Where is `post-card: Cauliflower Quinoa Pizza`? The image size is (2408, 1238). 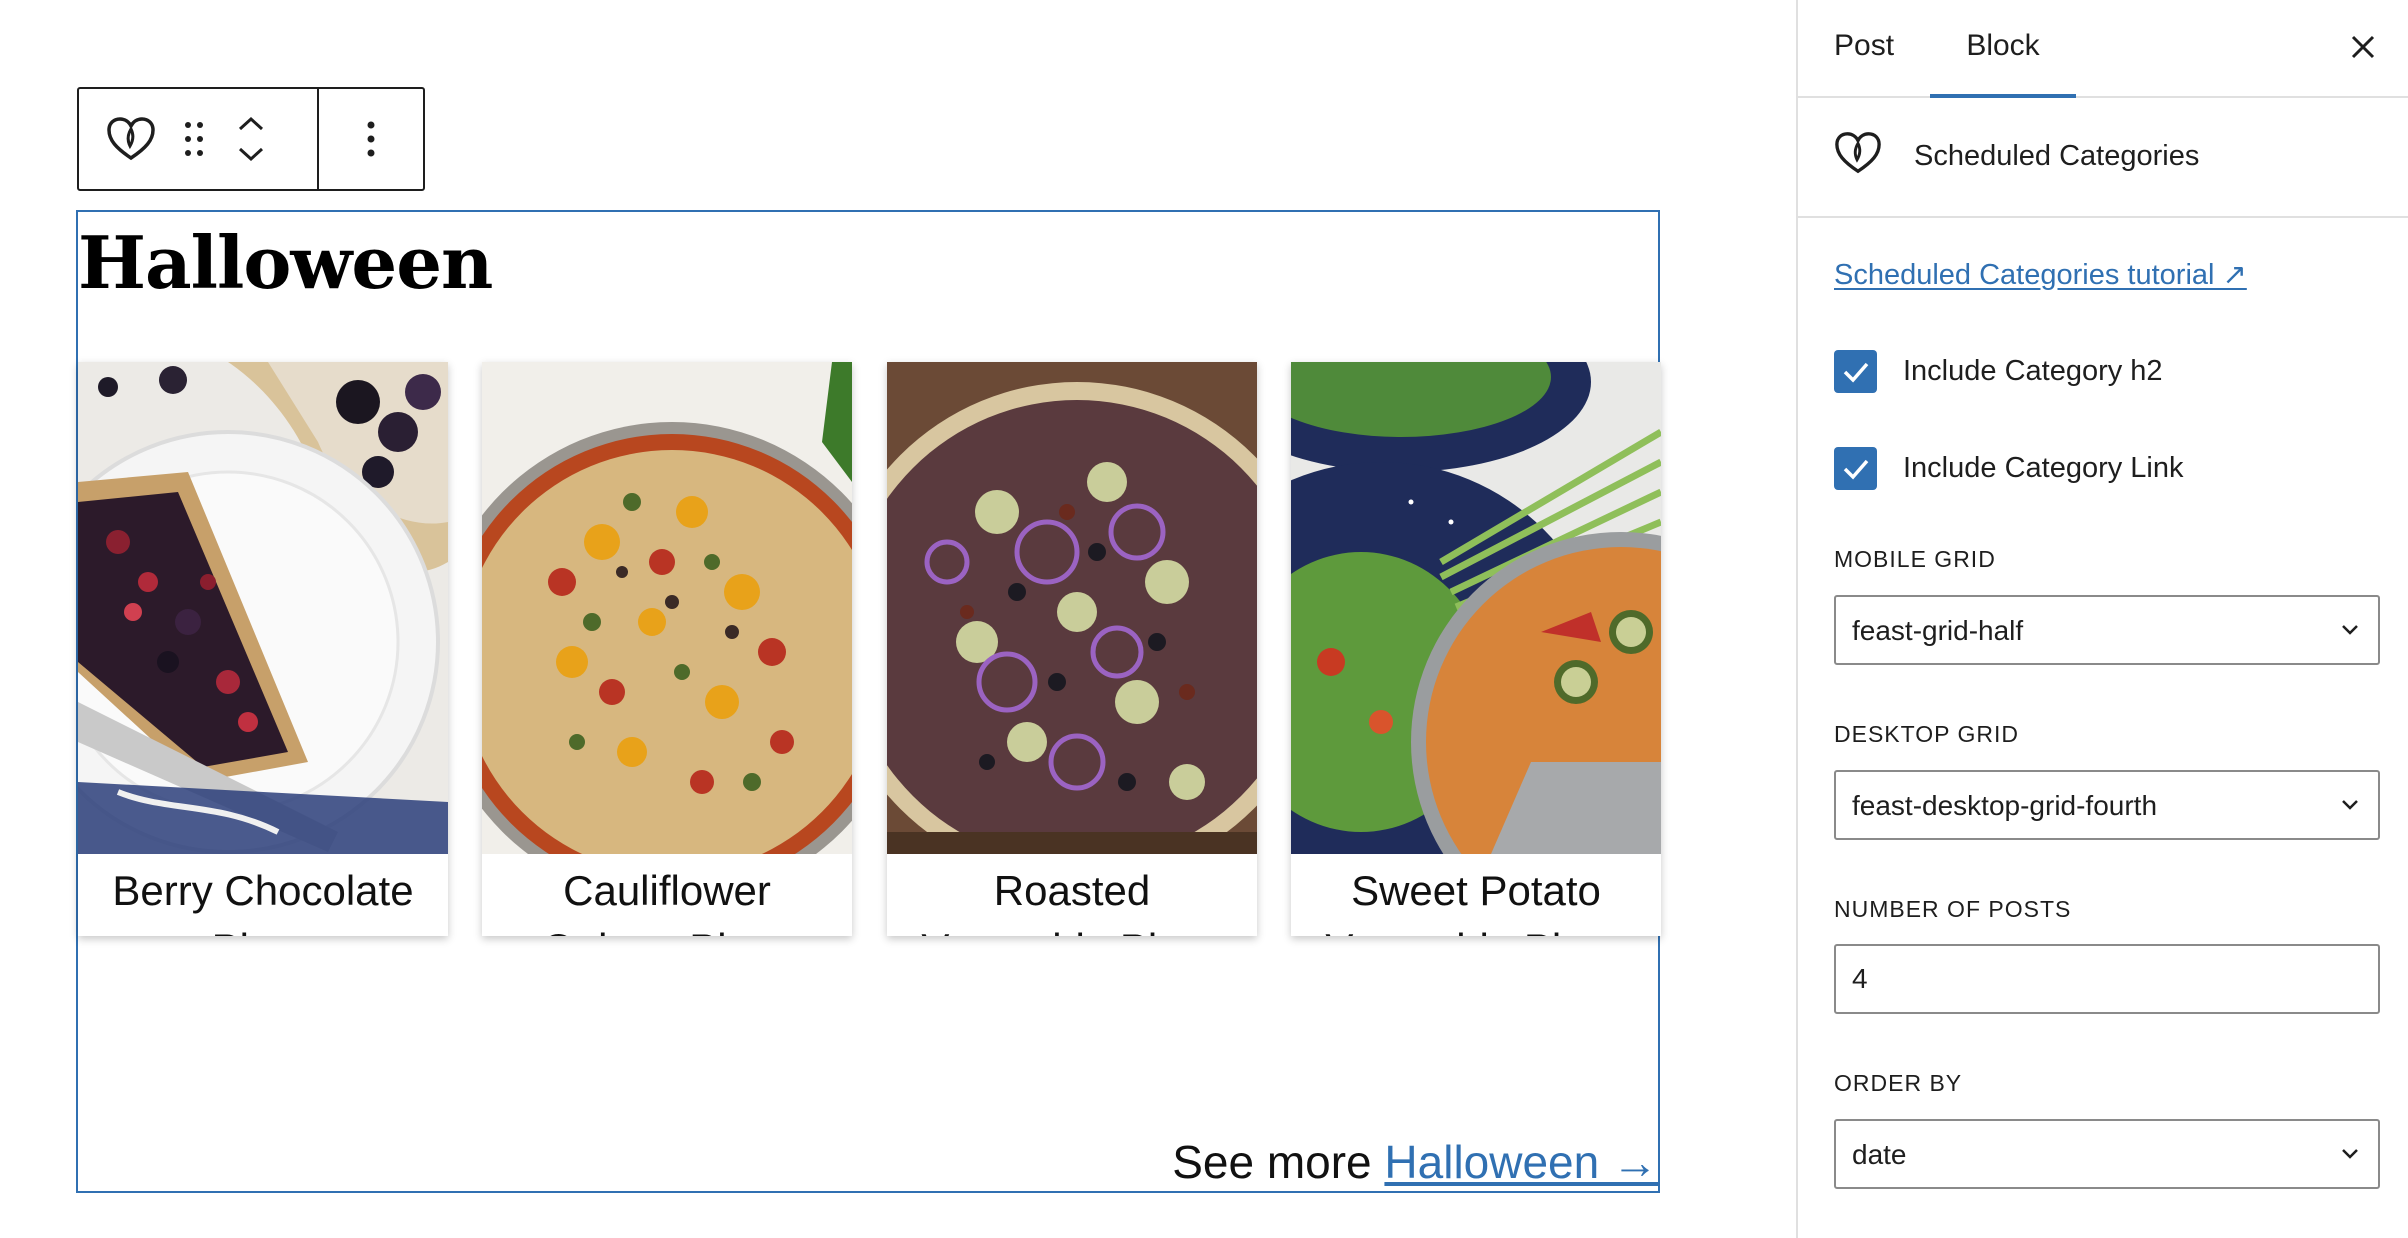 post-card: Cauliflower Quinoa Pizza is located at coordinates (667, 649).